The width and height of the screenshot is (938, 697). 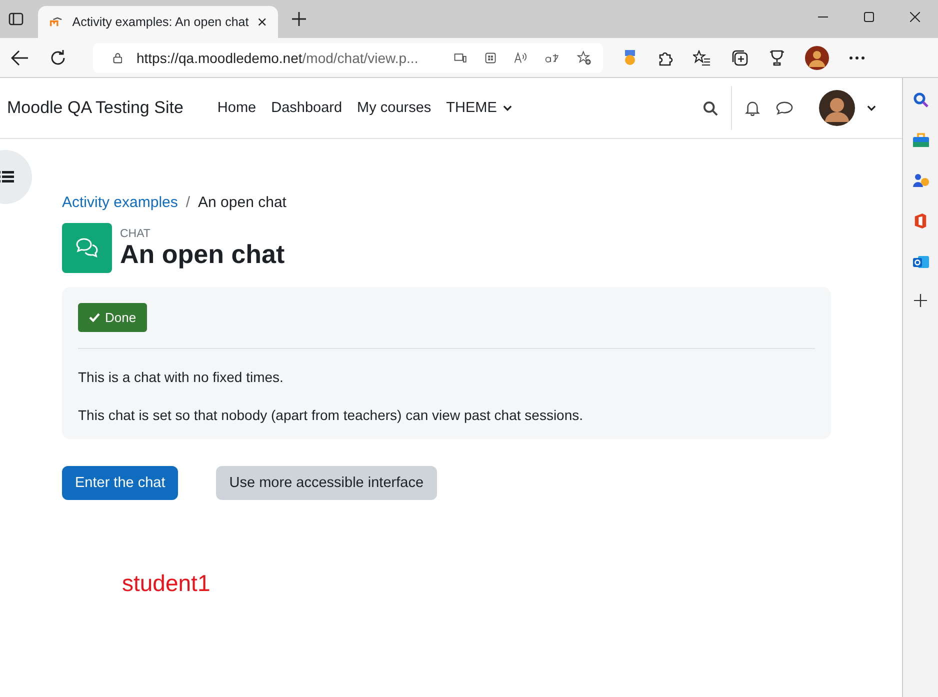 I want to click on read-aloud-icon, so click(x=520, y=57).